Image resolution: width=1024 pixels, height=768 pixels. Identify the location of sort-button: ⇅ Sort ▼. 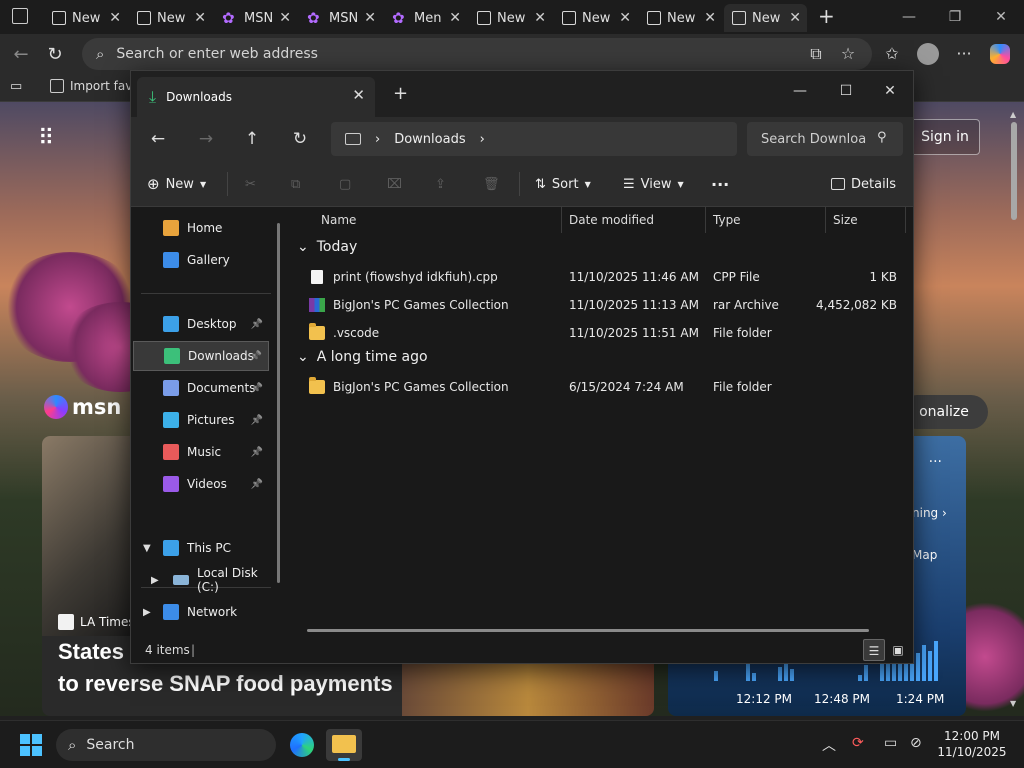
(563, 184).